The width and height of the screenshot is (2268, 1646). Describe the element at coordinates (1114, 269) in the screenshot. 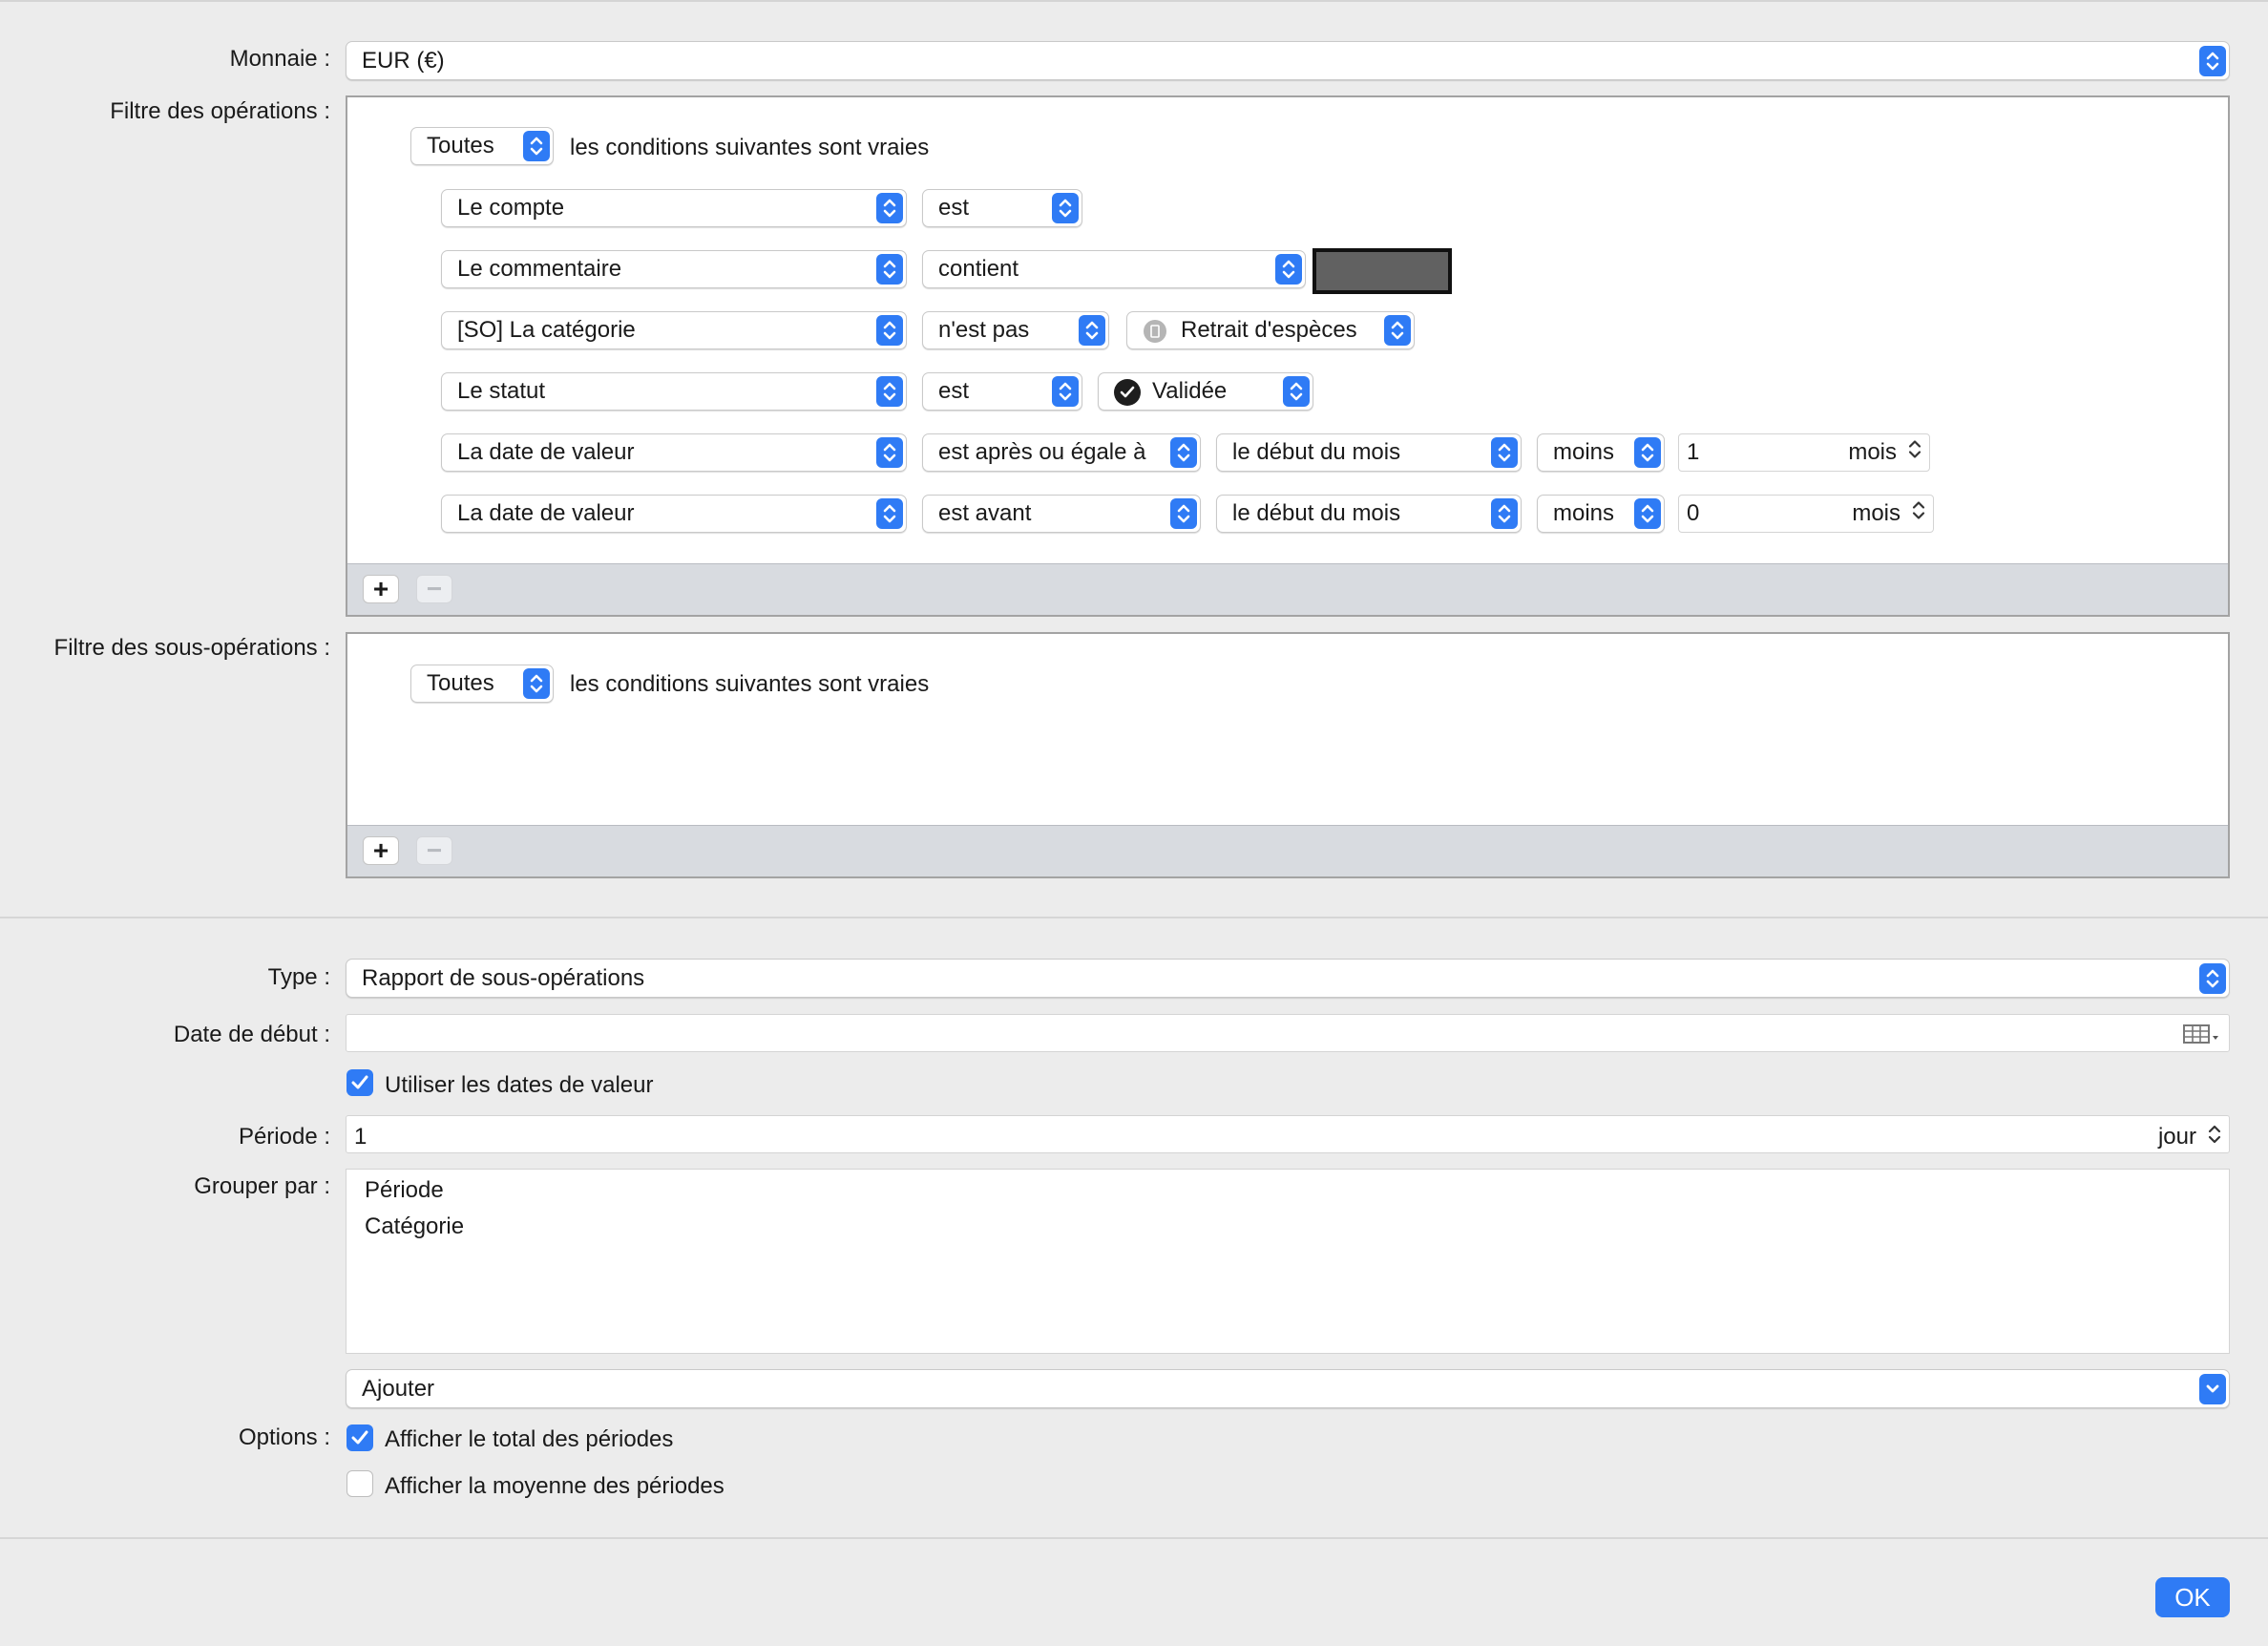

I see `rule2-op-select: contient` at that location.